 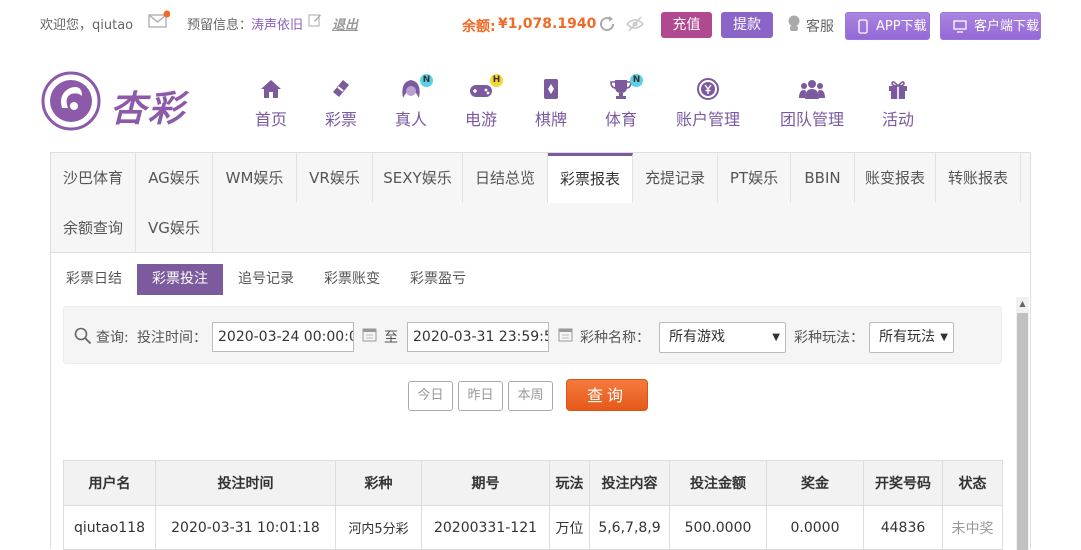 What do you see at coordinates (378, 527) in the screenshot?
I see `cell-lottery: 河内5分彩` at bounding box center [378, 527].